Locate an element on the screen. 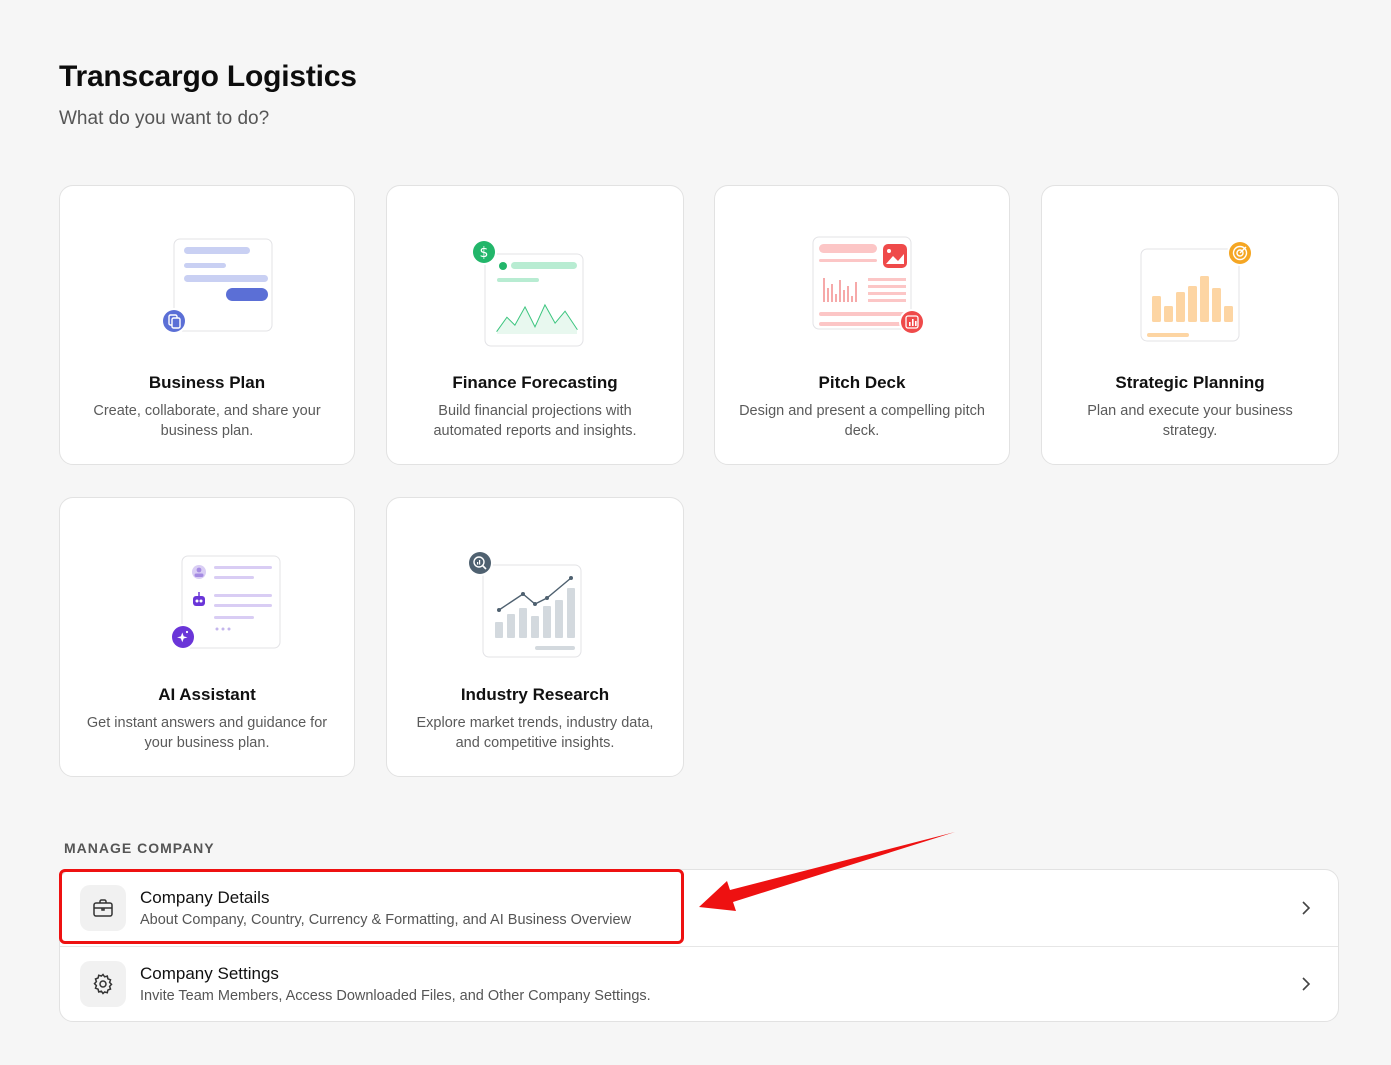  company-settings-title: Company Settings is located at coordinates (209, 973).